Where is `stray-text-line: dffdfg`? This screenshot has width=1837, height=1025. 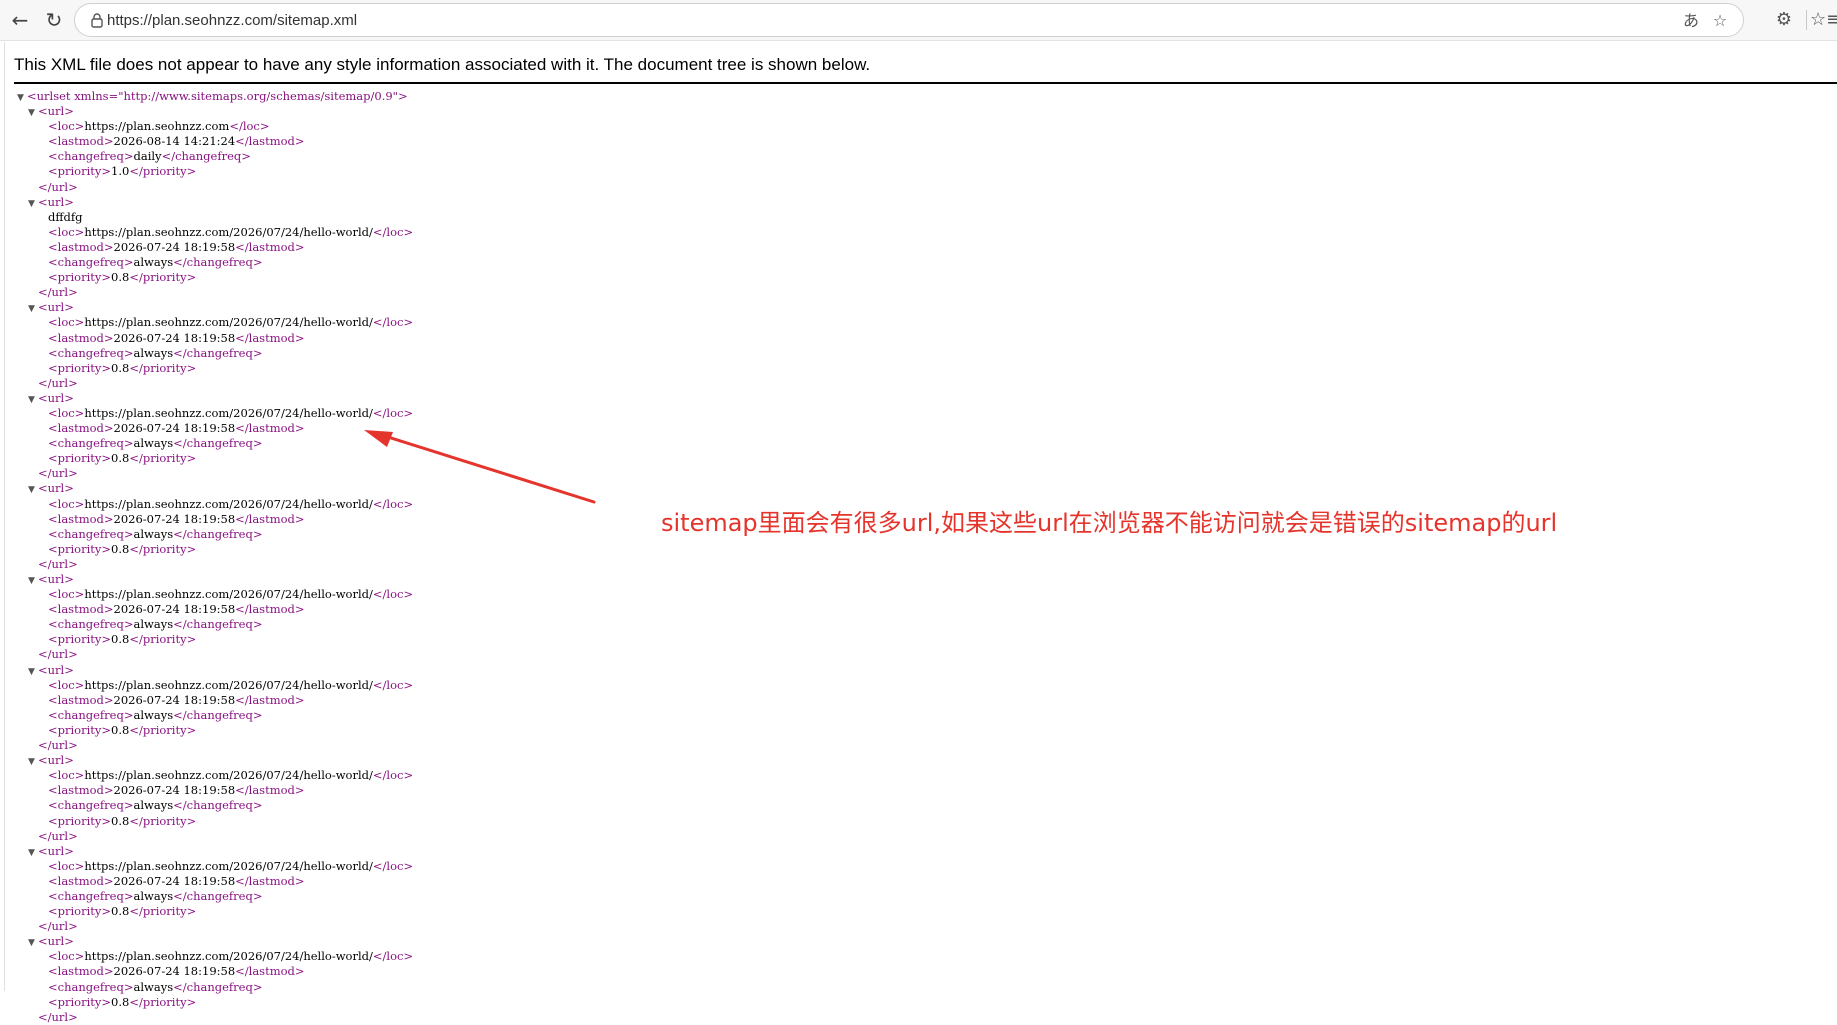 stray-text-line: dffdfg is located at coordinates (305, 217).